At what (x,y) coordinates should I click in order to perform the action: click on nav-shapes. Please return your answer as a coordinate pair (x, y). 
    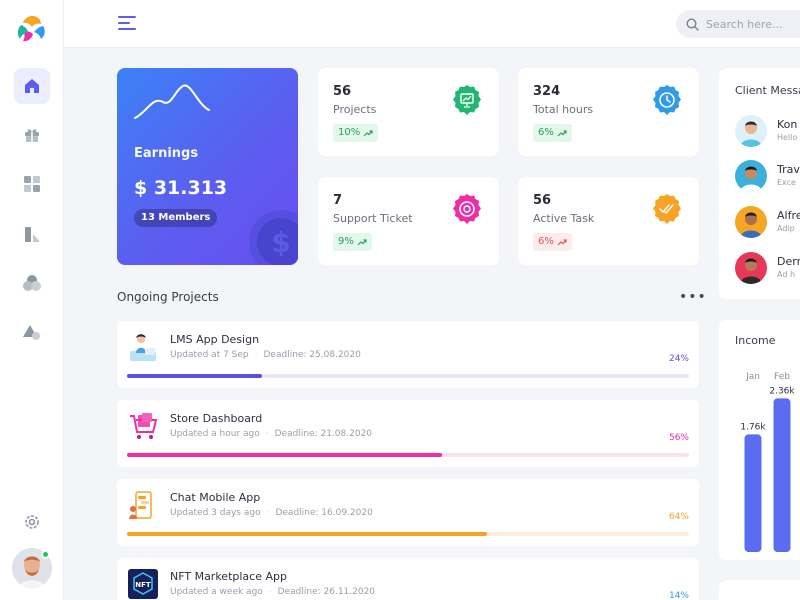
    Looking at the image, I should click on (32, 332).